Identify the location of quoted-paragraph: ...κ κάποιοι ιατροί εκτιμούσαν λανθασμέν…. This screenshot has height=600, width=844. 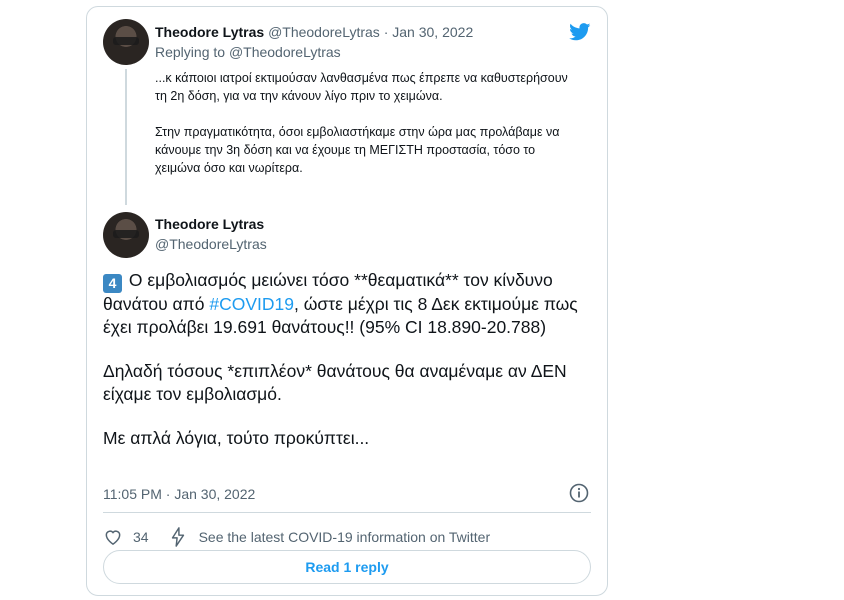
(361, 87).